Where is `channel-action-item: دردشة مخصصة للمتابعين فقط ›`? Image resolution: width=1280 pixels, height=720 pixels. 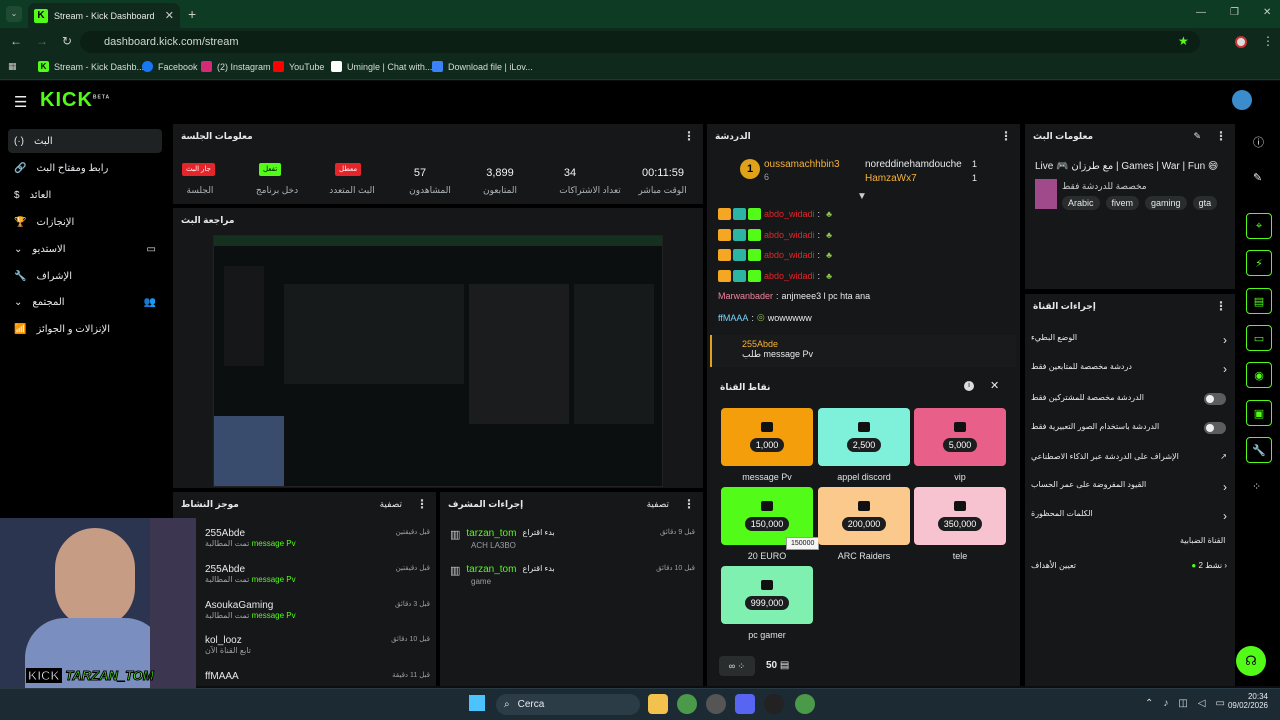 channel-action-item: دردشة مخصصة للمتابعين فقط › is located at coordinates (1129, 369).